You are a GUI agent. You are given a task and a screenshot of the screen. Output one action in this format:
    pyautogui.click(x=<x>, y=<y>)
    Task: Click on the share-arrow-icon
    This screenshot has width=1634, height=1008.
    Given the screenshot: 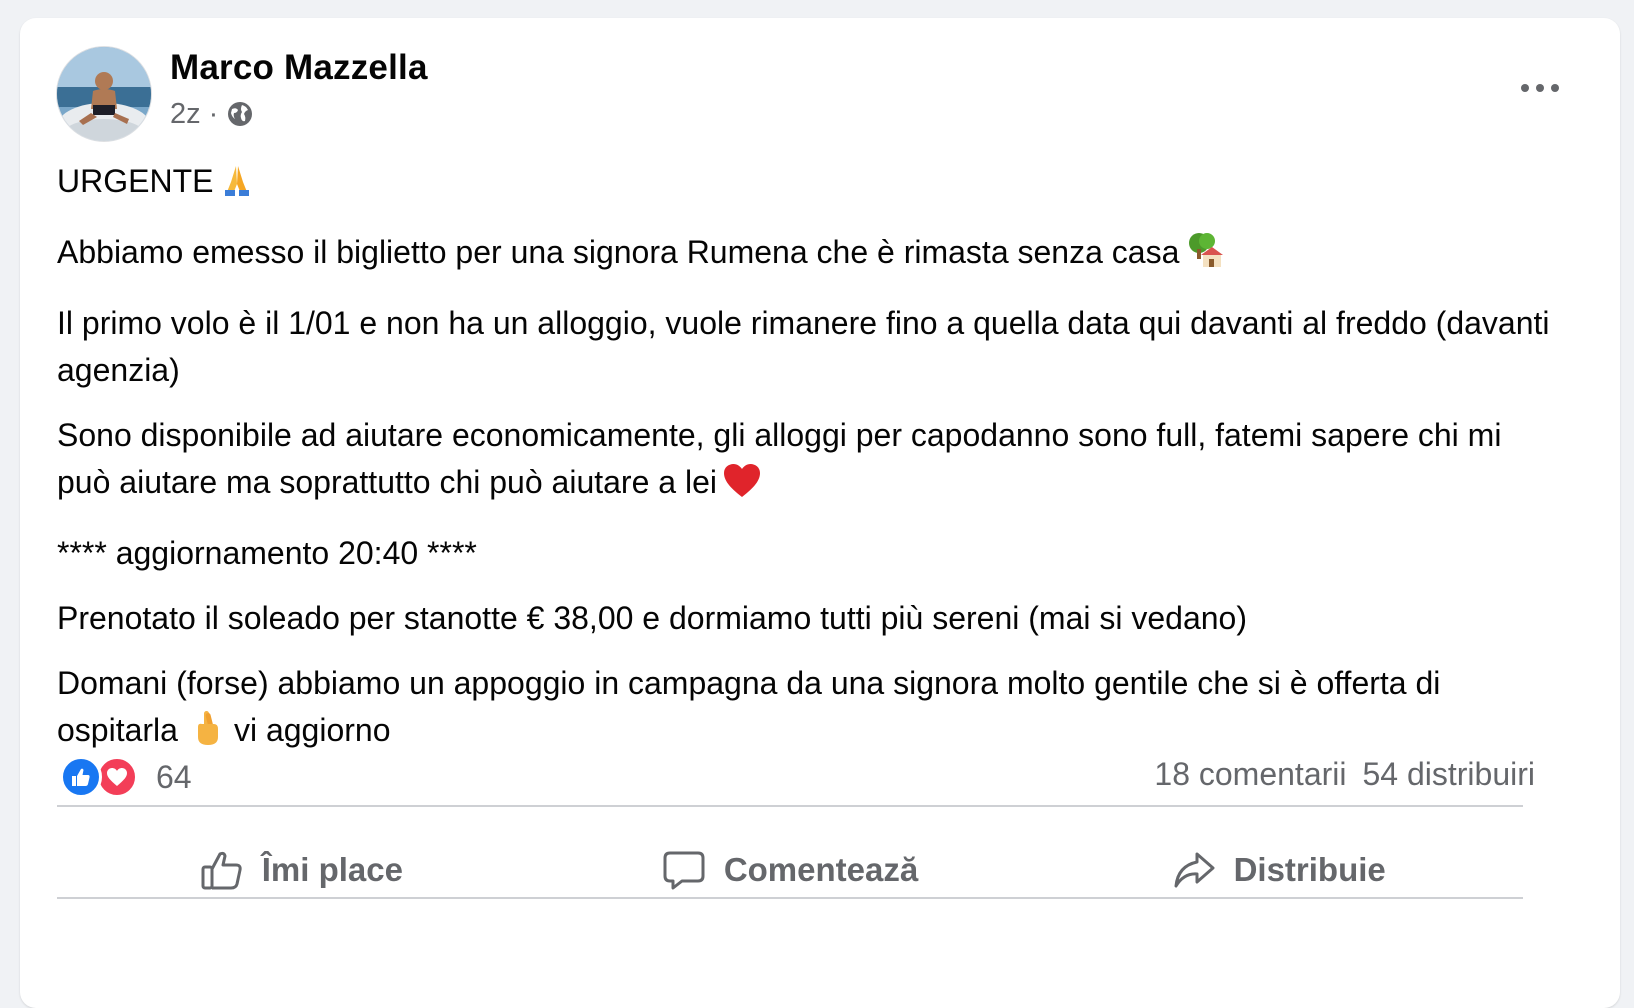 What is the action you would take?
    pyautogui.click(x=1194, y=870)
    